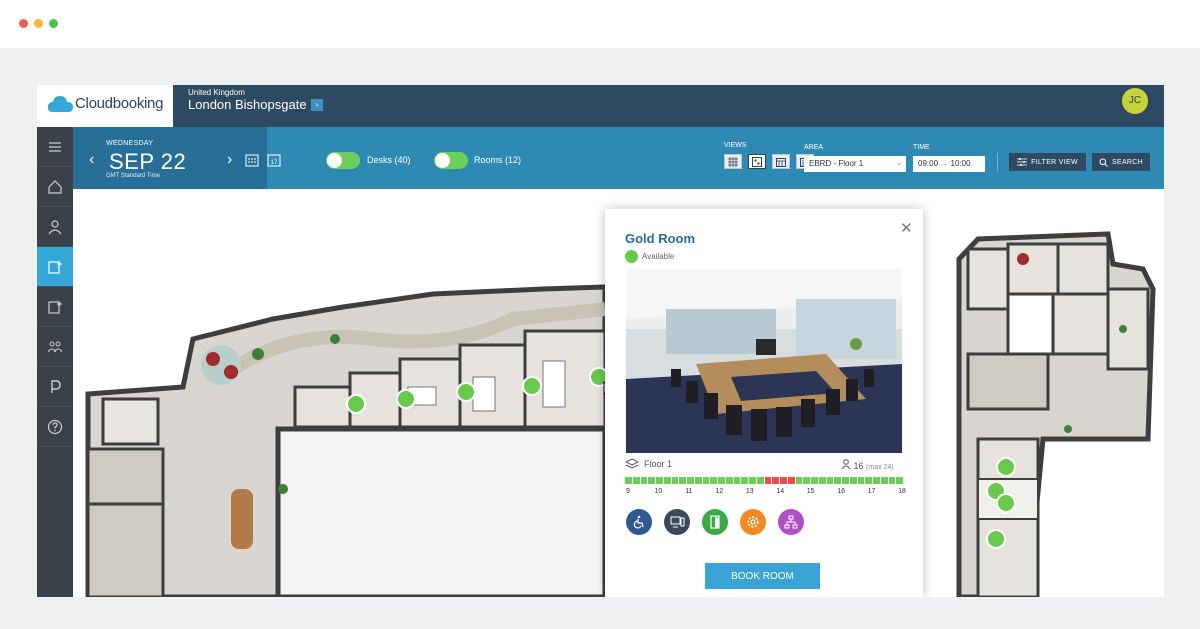 Image resolution: width=1200 pixels, height=629 pixels. Describe the element at coordinates (814, 147) in the screenshot. I see `area-label: AREA` at that location.